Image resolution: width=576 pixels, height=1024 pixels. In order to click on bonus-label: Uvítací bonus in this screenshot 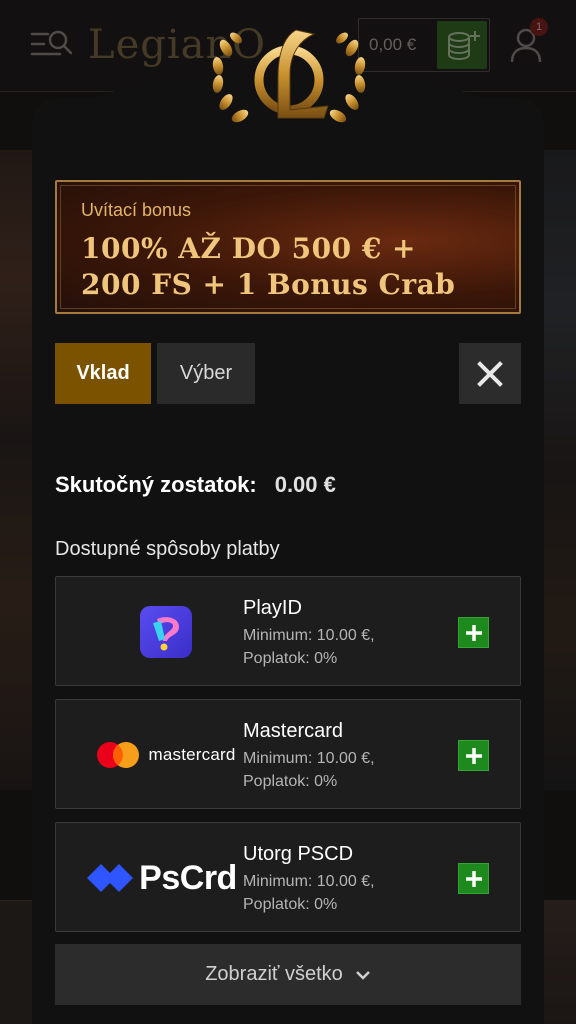, I will do `click(136, 210)`.